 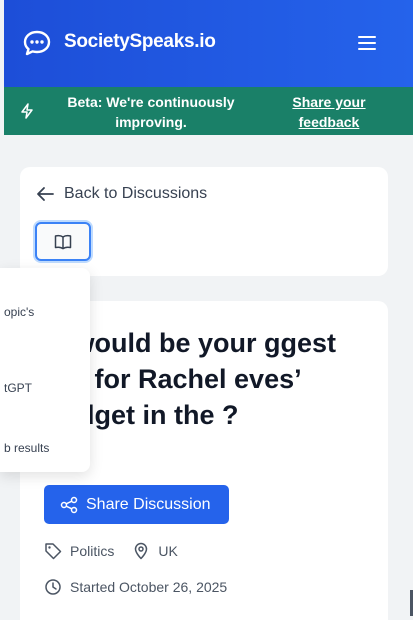 I want to click on clock-icon, so click(x=53, y=587).